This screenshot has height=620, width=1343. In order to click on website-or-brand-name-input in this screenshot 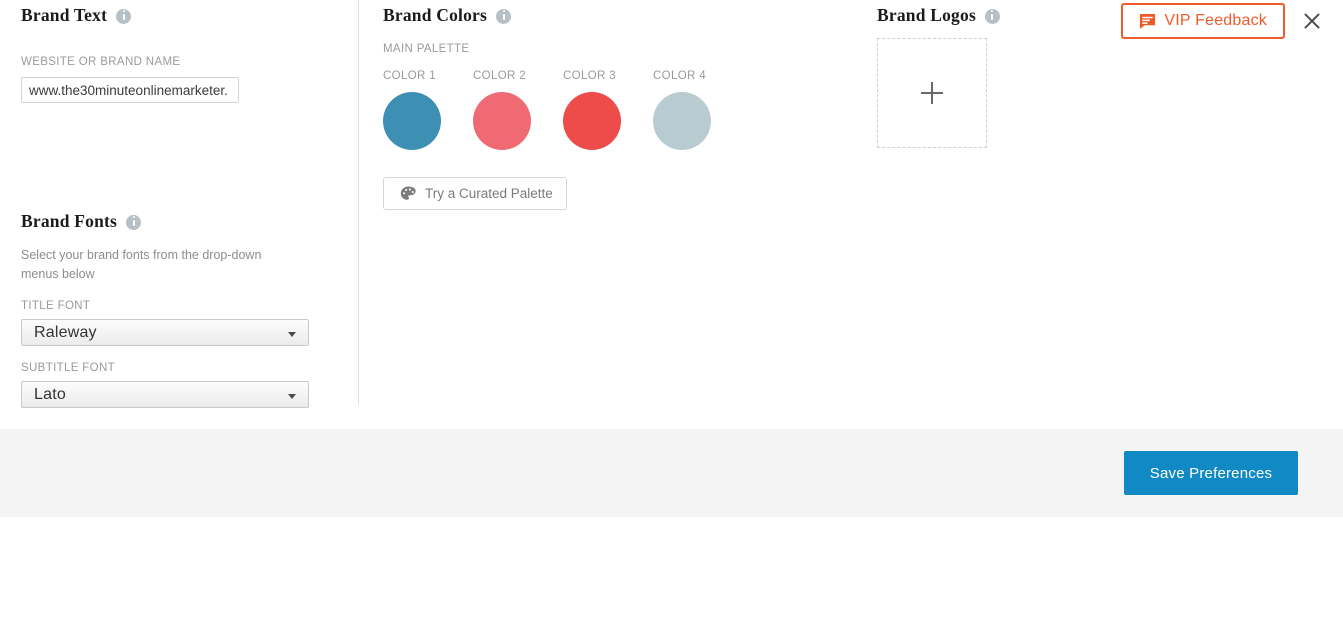, I will do `click(130, 90)`.